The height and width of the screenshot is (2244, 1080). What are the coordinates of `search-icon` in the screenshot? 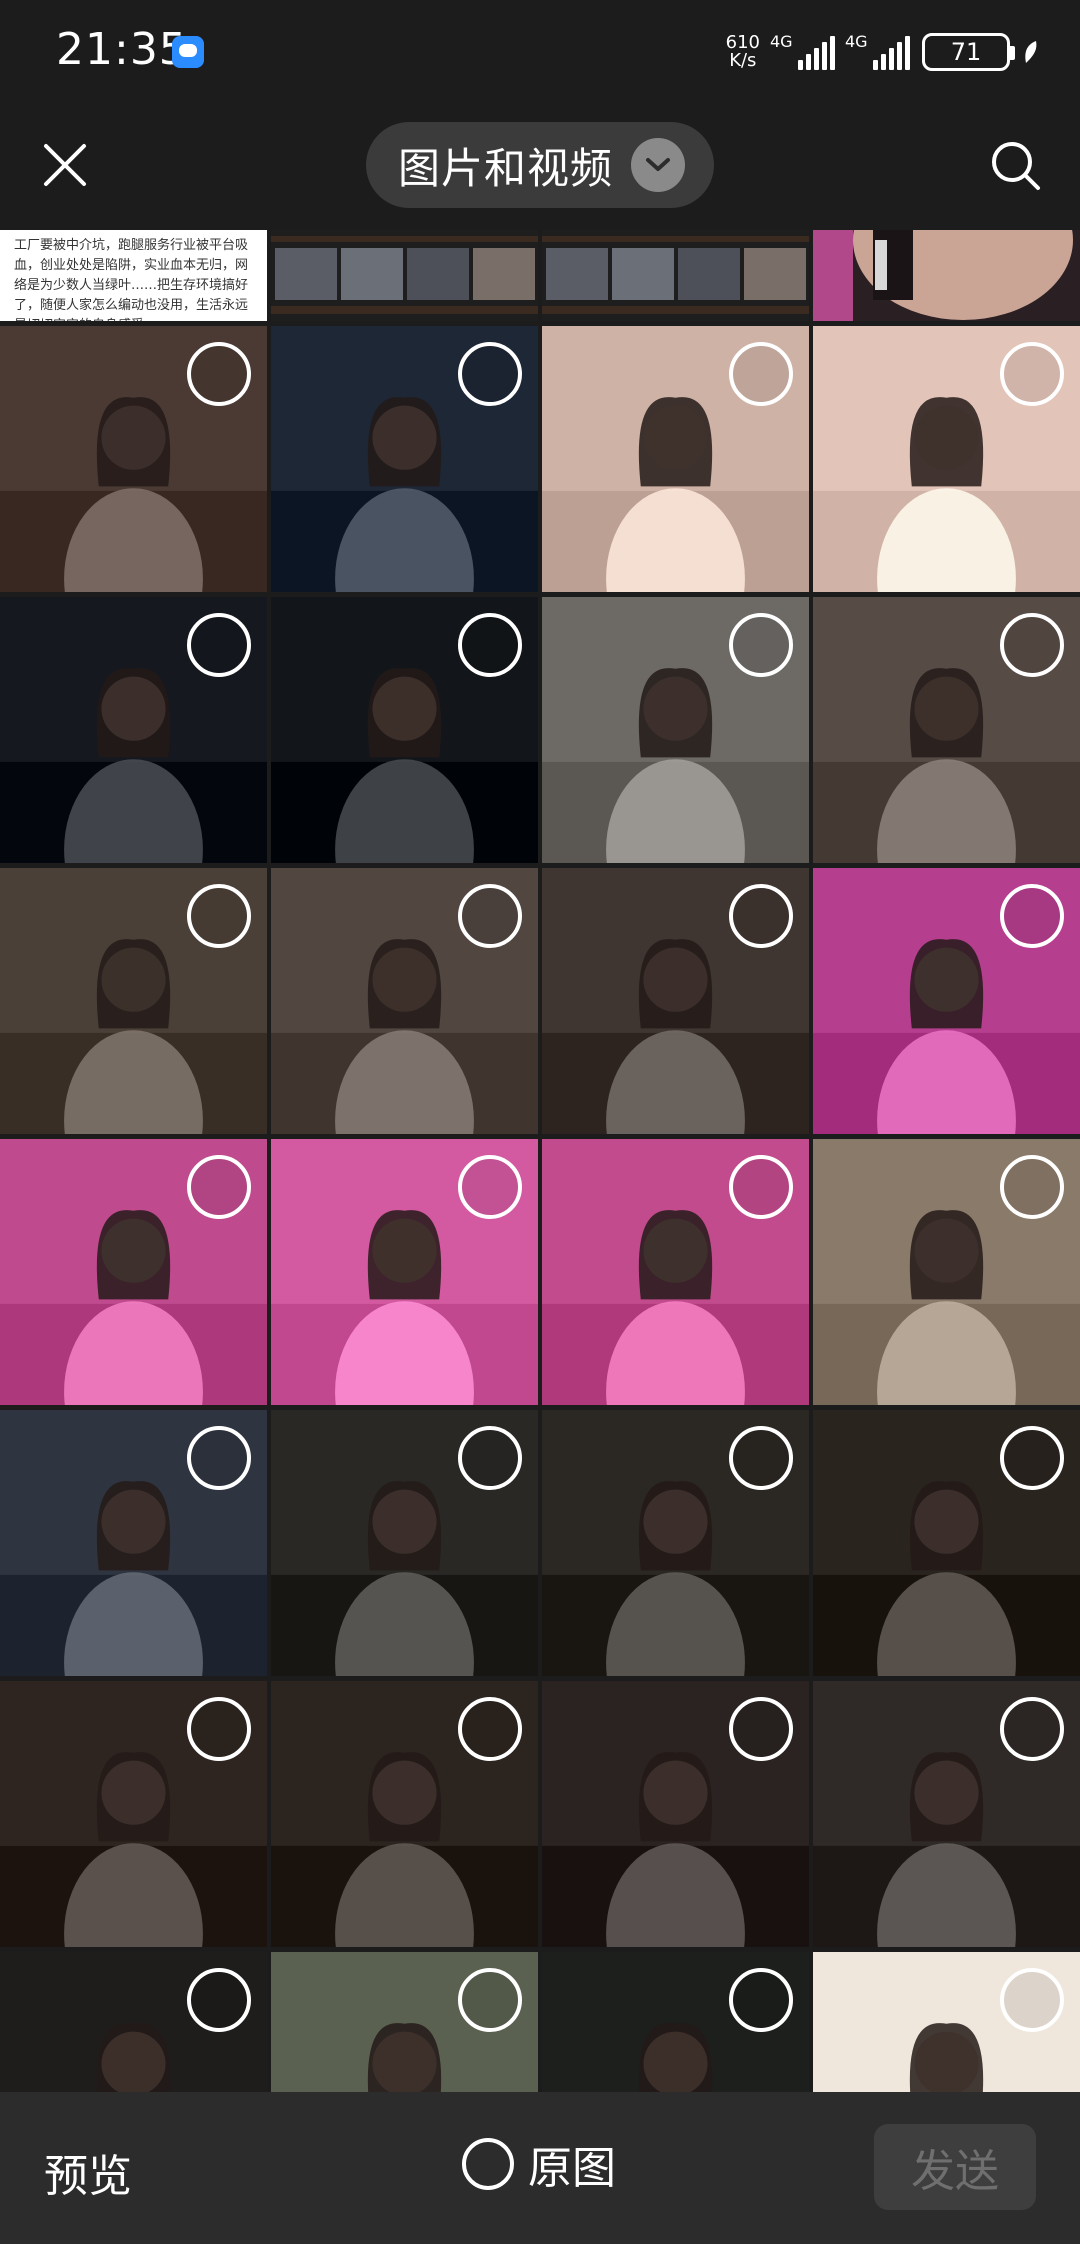 It's located at (1016, 166).